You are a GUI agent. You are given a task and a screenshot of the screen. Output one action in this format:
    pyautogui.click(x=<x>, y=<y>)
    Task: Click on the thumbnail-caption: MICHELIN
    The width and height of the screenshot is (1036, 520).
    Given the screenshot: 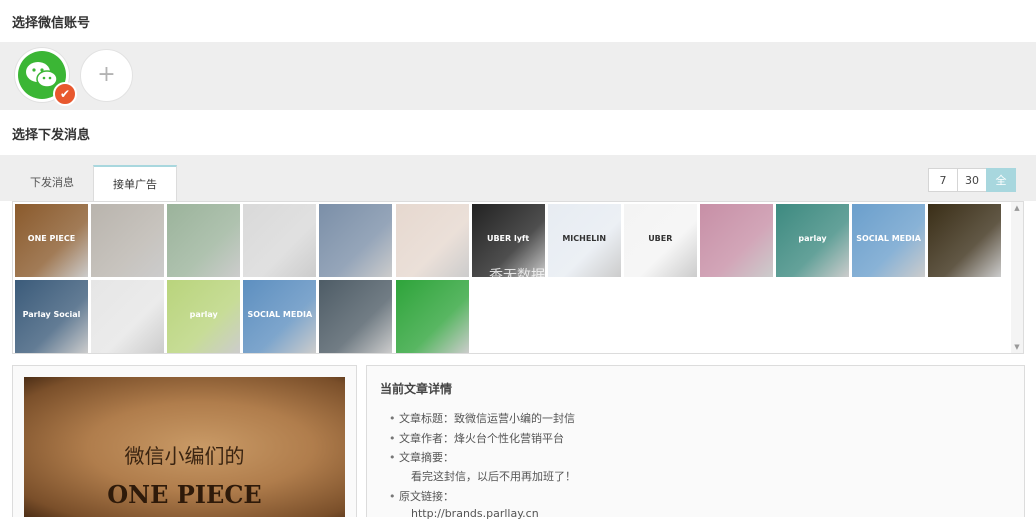 What is the action you would take?
    pyautogui.click(x=584, y=238)
    